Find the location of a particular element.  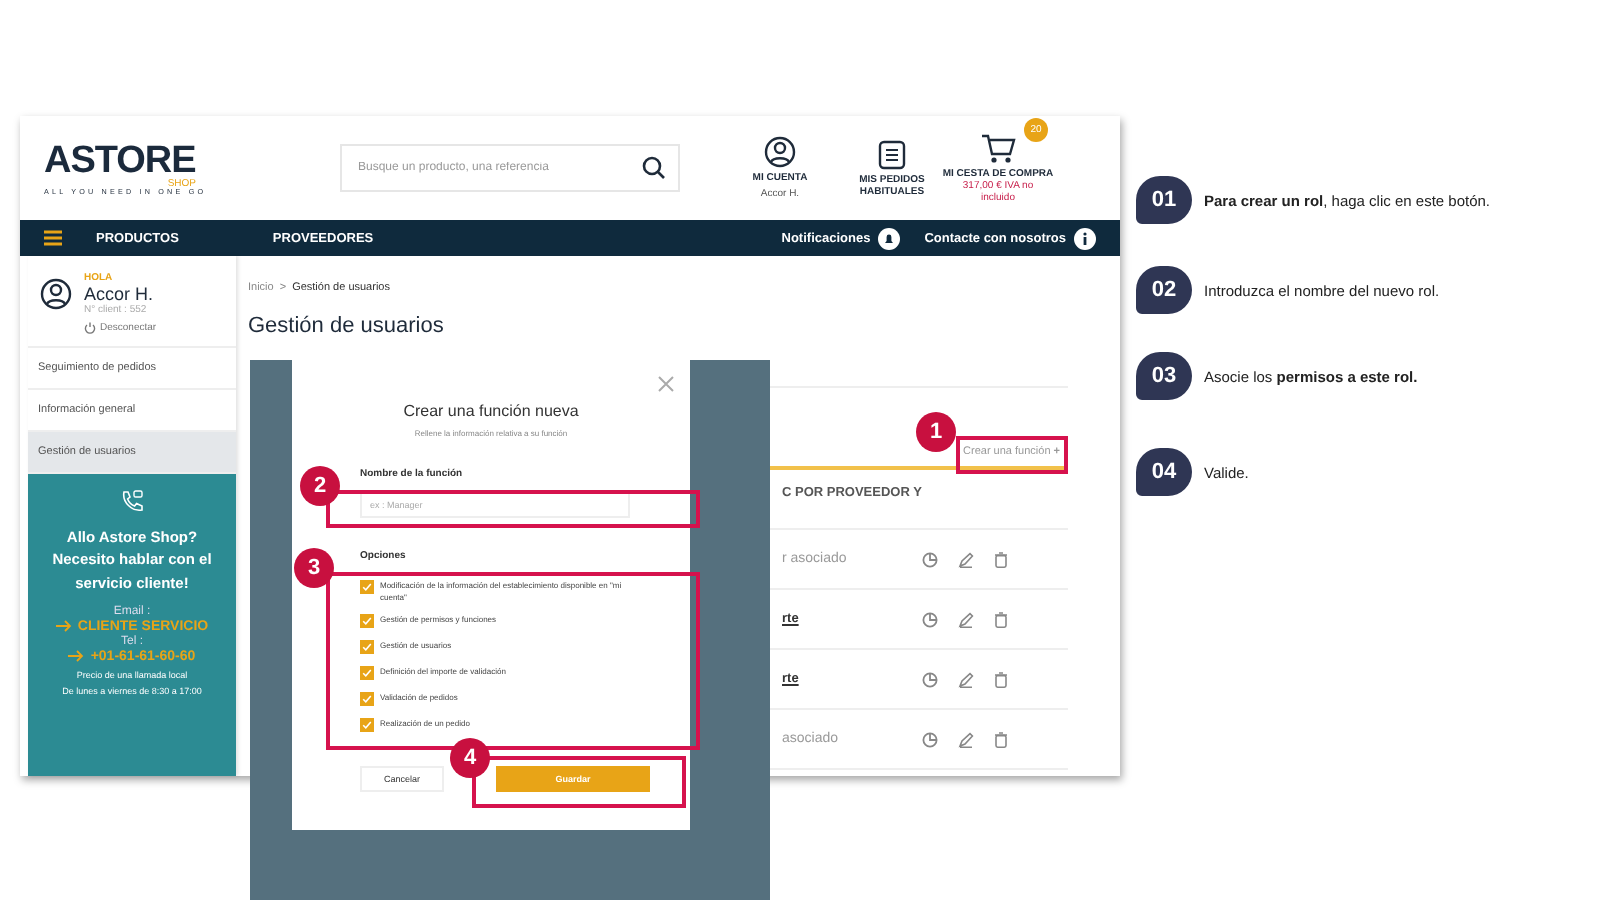

page-title: Gestión de usuarios is located at coordinates (347, 326).